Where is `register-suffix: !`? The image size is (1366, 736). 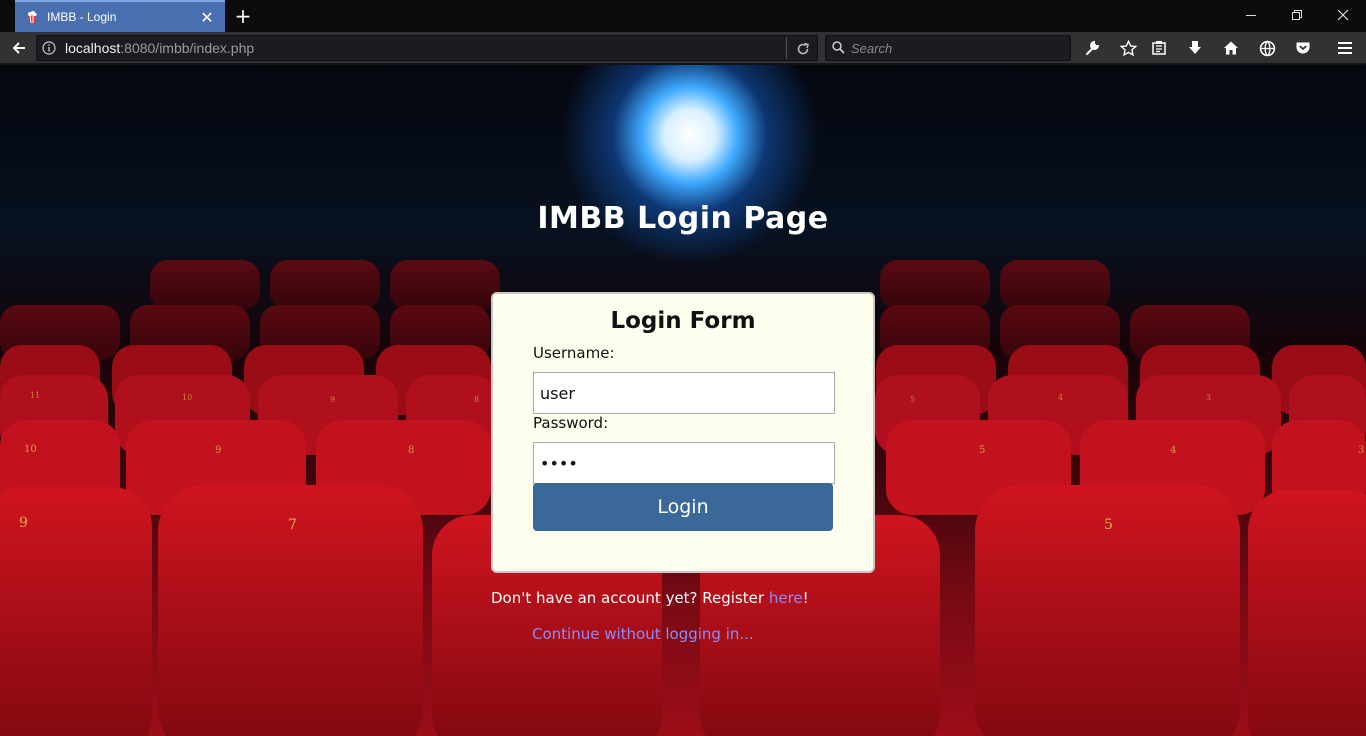 register-suffix: ! is located at coordinates (805, 598).